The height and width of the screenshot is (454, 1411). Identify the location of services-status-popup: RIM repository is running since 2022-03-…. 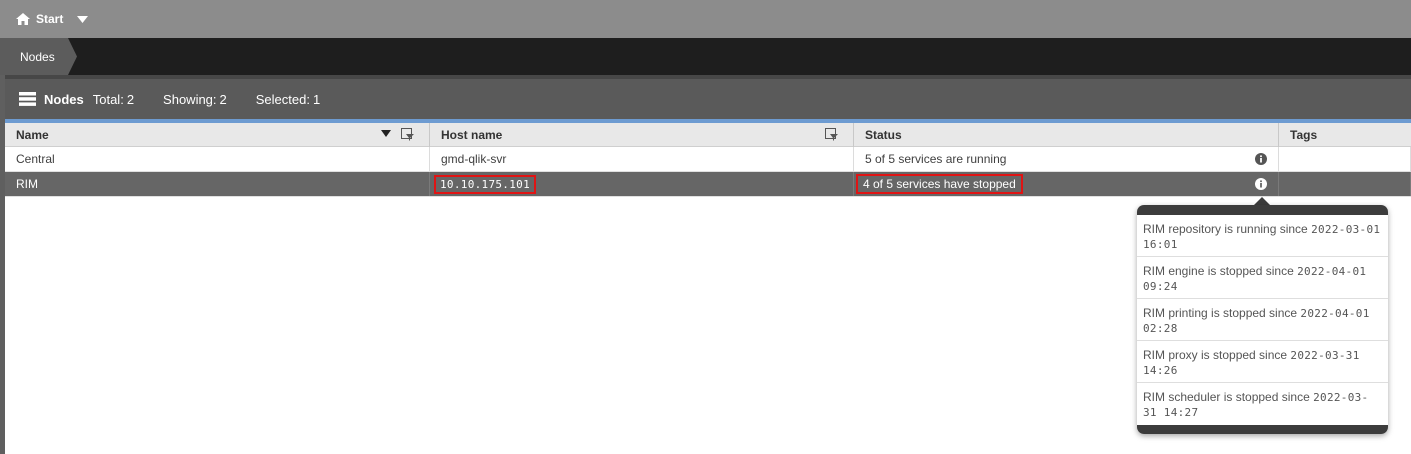
(1262, 319).